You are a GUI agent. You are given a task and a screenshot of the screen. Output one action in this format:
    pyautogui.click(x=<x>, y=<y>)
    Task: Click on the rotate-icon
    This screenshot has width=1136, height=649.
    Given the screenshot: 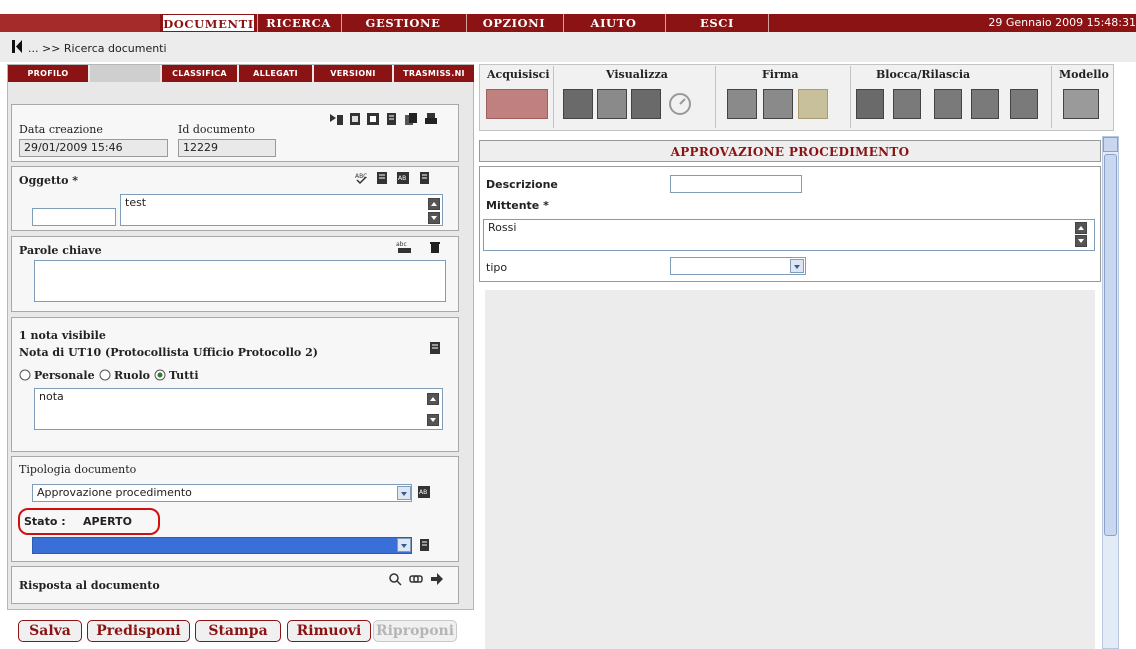 What is the action you would take?
    pyautogui.click(x=680, y=104)
    